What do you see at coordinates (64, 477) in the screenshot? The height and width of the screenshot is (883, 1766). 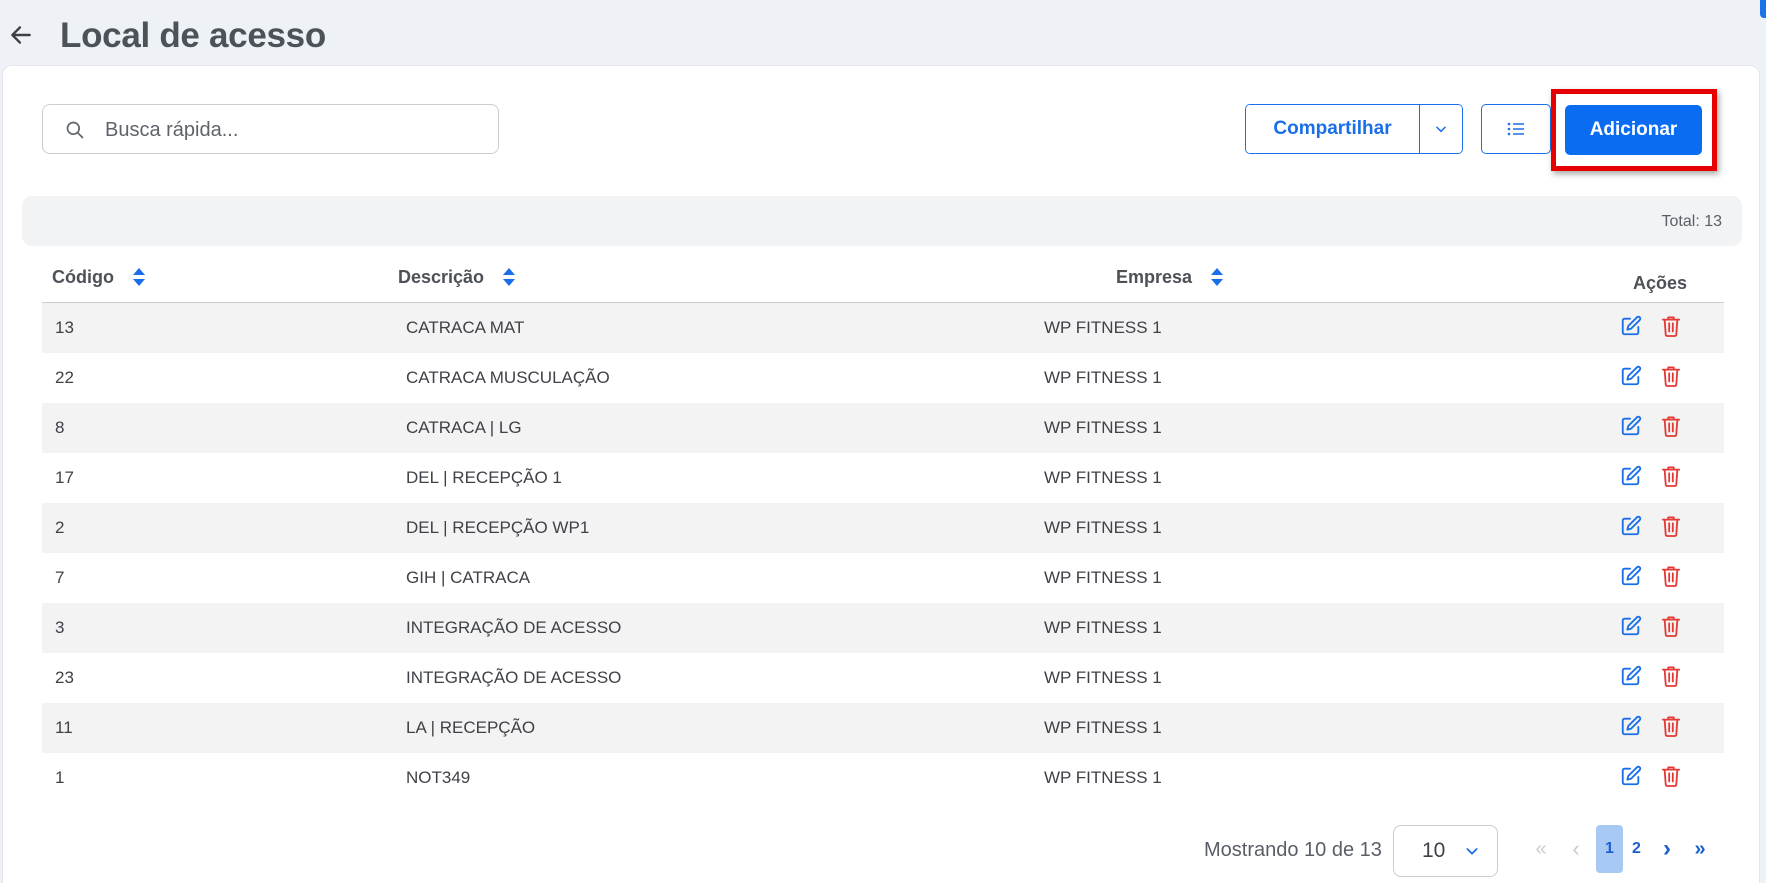 I see `cell-codigo: 17` at bounding box center [64, 477].